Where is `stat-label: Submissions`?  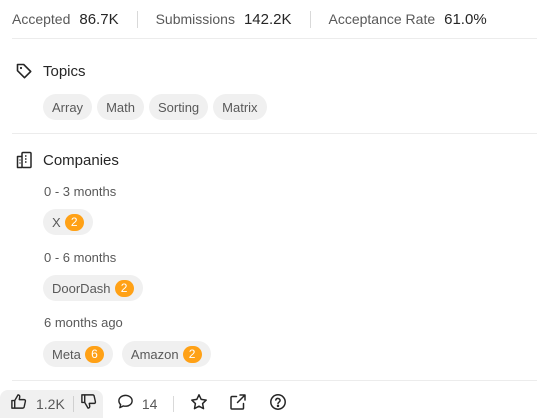 stat-label: Submissions is located at coordinates (195, 19).